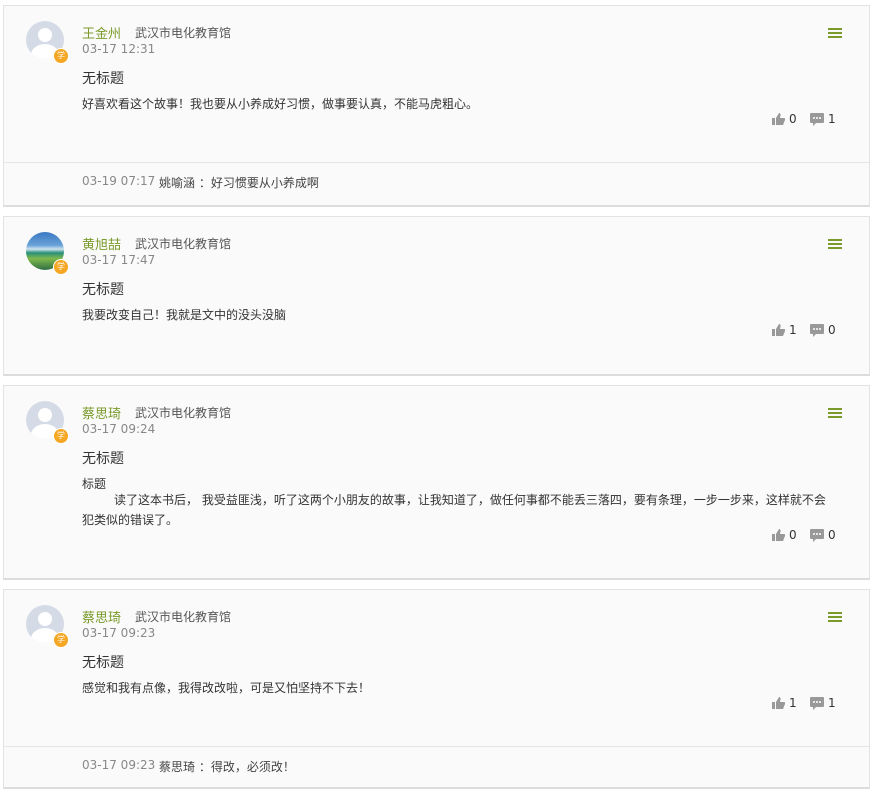  What do you see at coordinates (119, 633) in the screenshot?
I see `post-time: 03-17 09:23` at bounding box center [119, 633].